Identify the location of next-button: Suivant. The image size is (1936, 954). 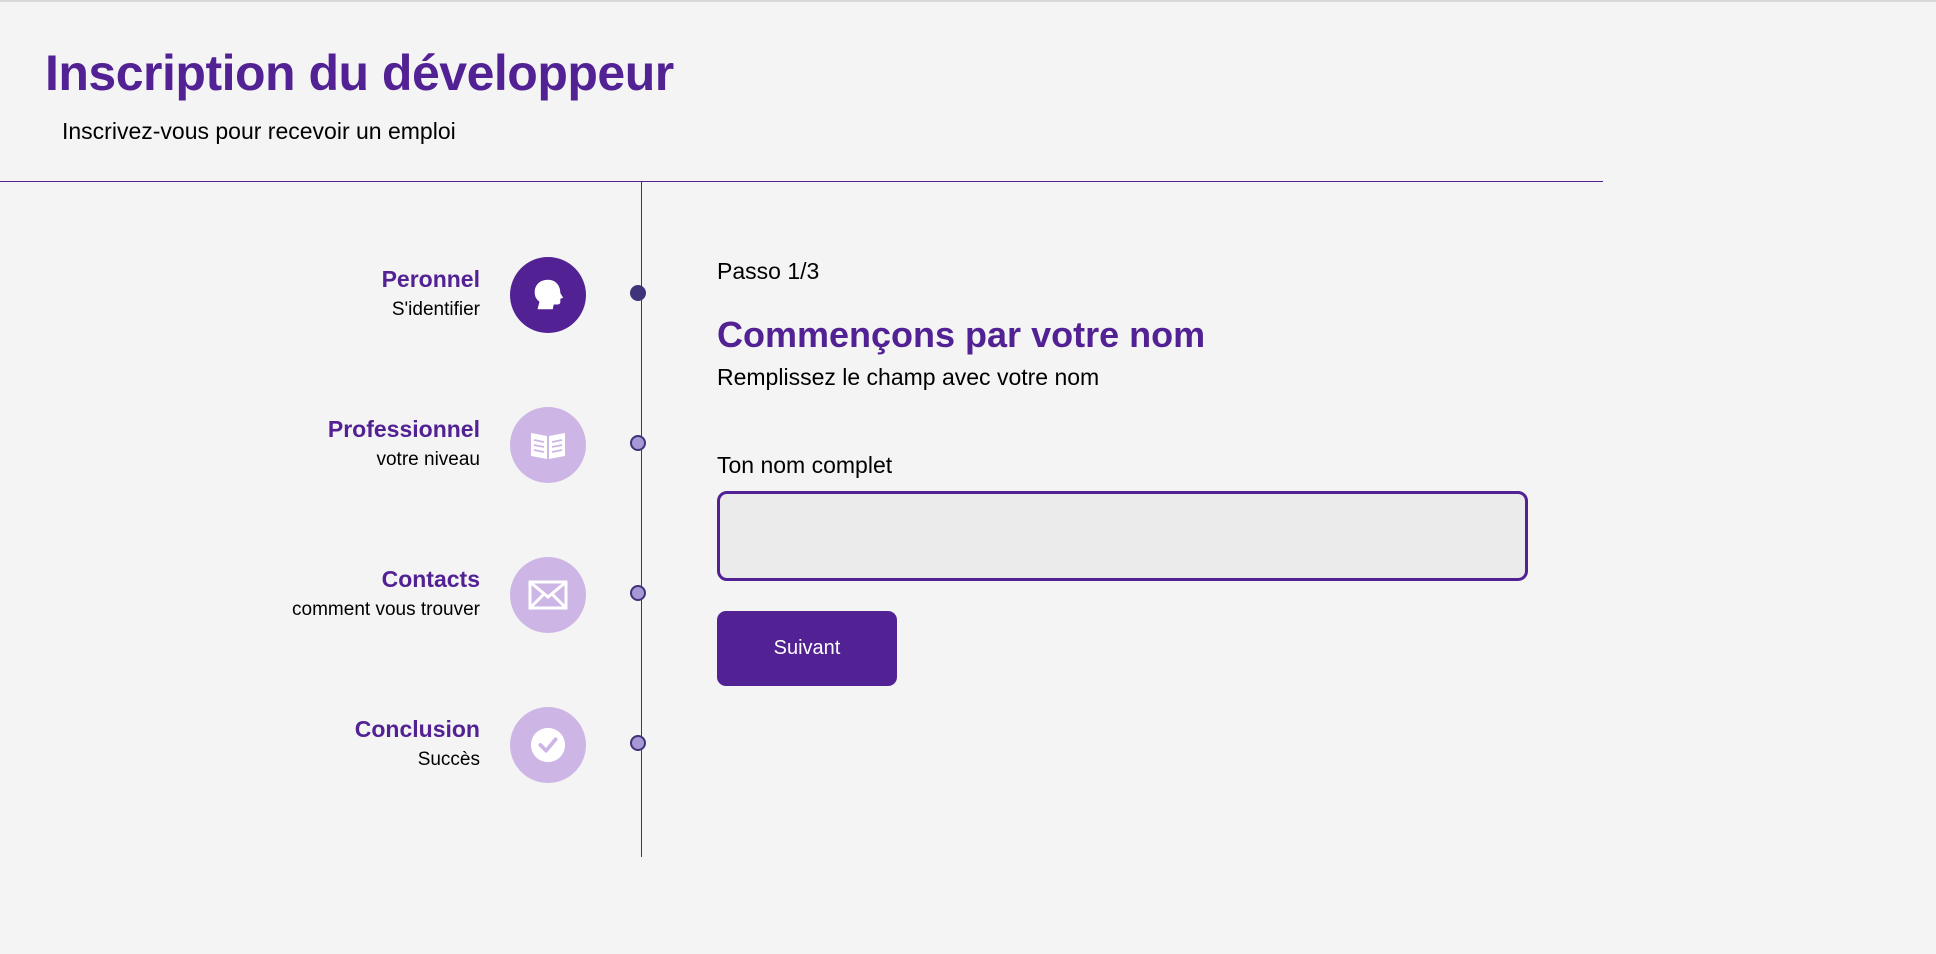
(807, 648).